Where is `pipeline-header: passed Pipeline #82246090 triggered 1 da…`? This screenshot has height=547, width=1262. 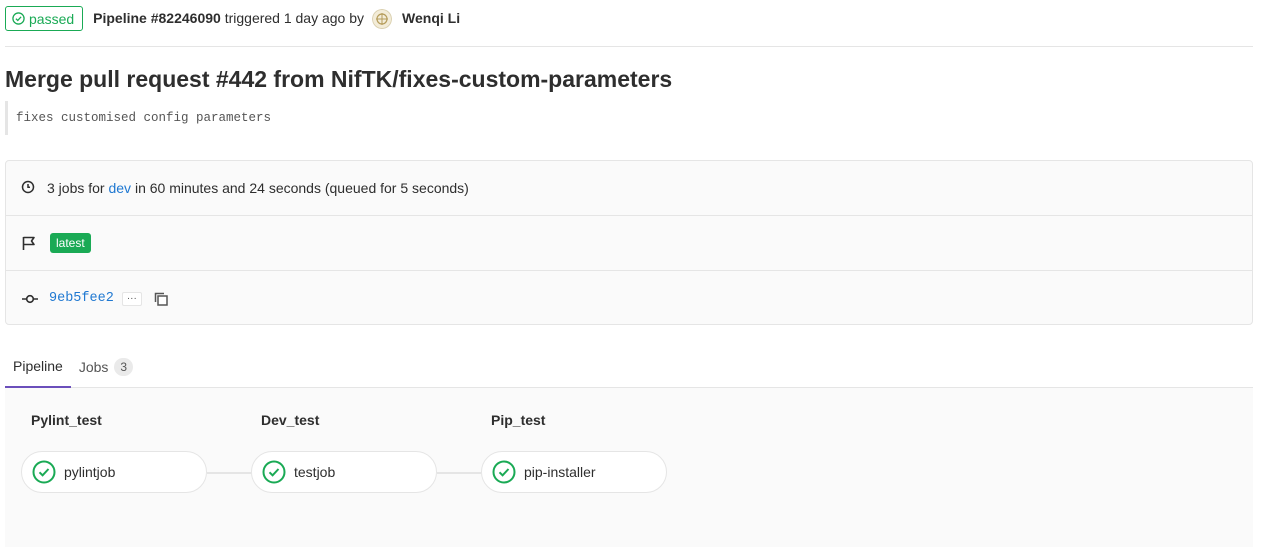 pipeline-header: passed Pipeline #82246090 triggered 1 da… is located at coordinates (629, 26).